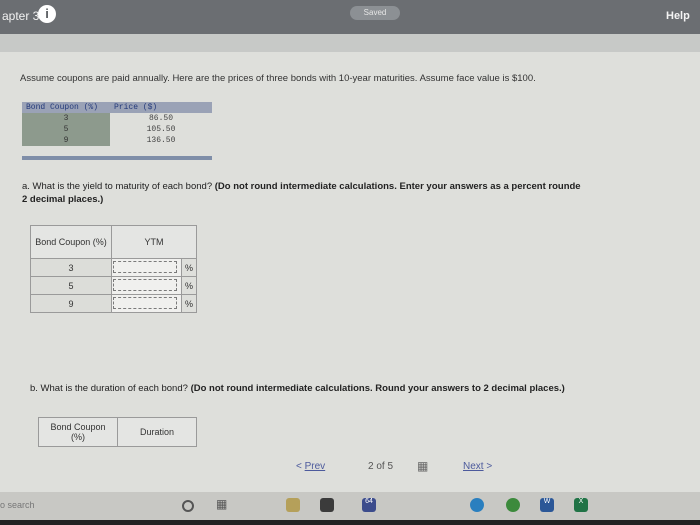 This screenshot has width=700, height=525. What do you see at coordinates (160, 118) in the screenshot?
I see `price-cell: 86.50` at bounding box center [160, 118].